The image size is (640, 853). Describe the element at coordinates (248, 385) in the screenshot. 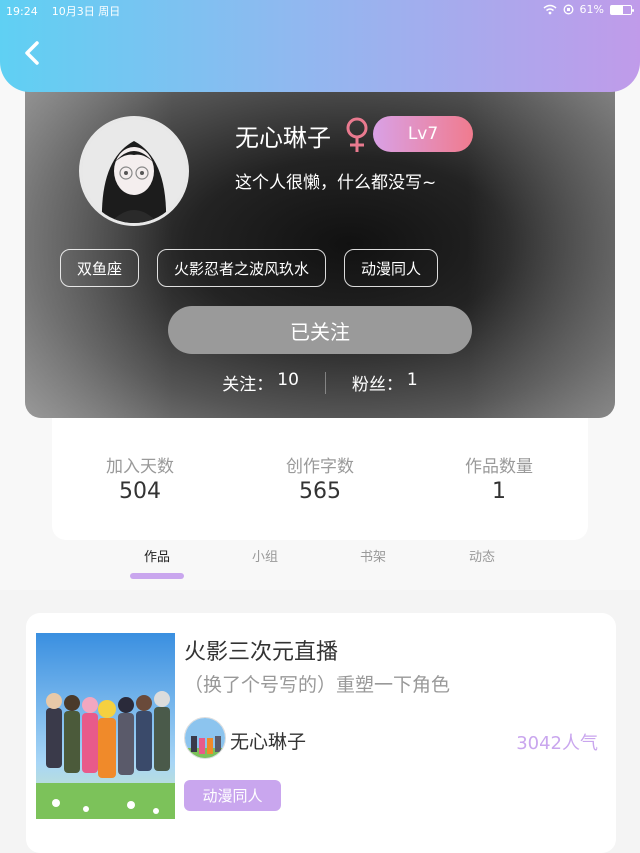

I see `following-label: 关注：` at that location.